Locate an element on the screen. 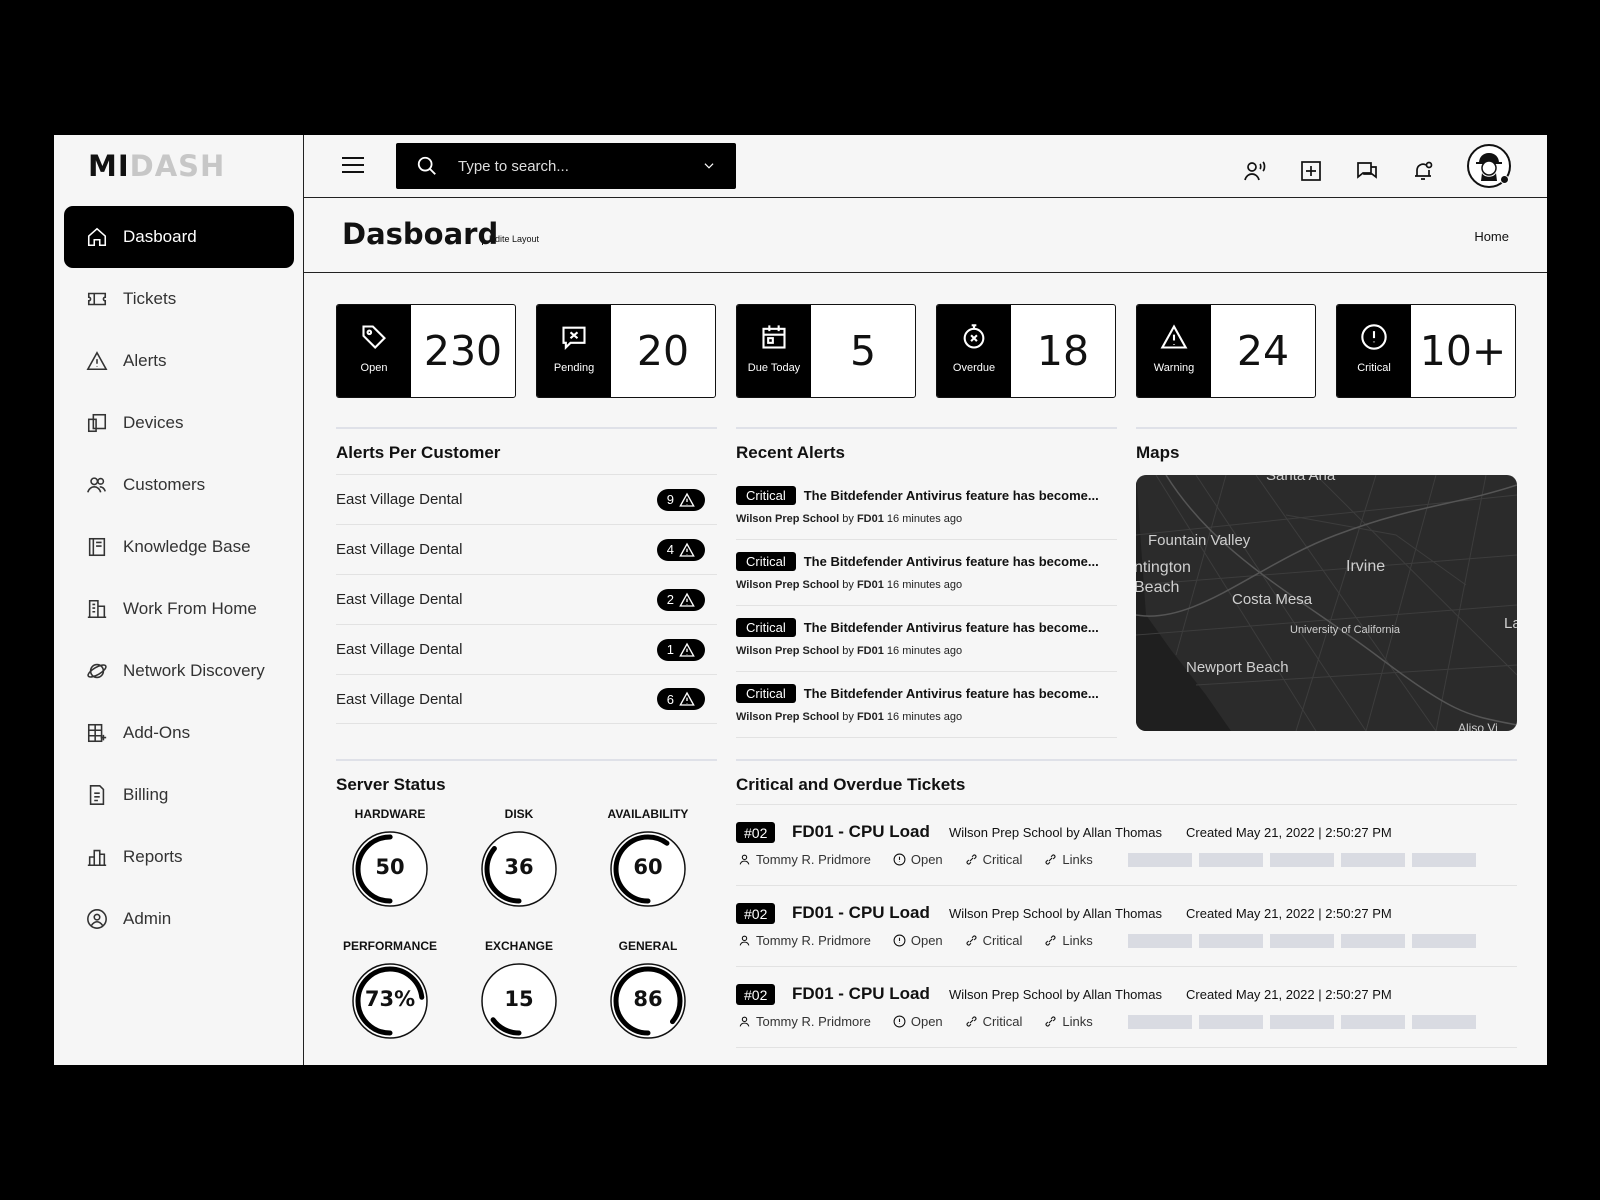  sidebar-item-reports: Reports is located at coordinates (179, 857).